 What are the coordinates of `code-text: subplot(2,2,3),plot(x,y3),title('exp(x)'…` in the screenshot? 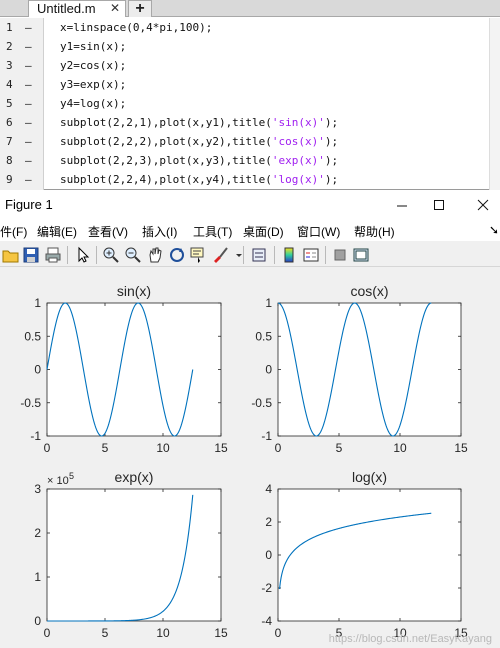 It's located at (199, 160).